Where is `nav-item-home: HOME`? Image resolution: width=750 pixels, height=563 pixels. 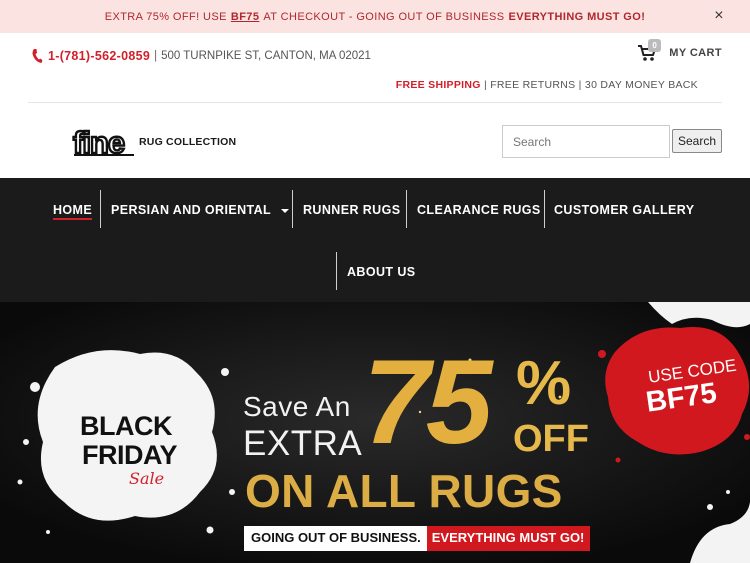
nav-item-home: HOME is located at coordinates (73, 211).